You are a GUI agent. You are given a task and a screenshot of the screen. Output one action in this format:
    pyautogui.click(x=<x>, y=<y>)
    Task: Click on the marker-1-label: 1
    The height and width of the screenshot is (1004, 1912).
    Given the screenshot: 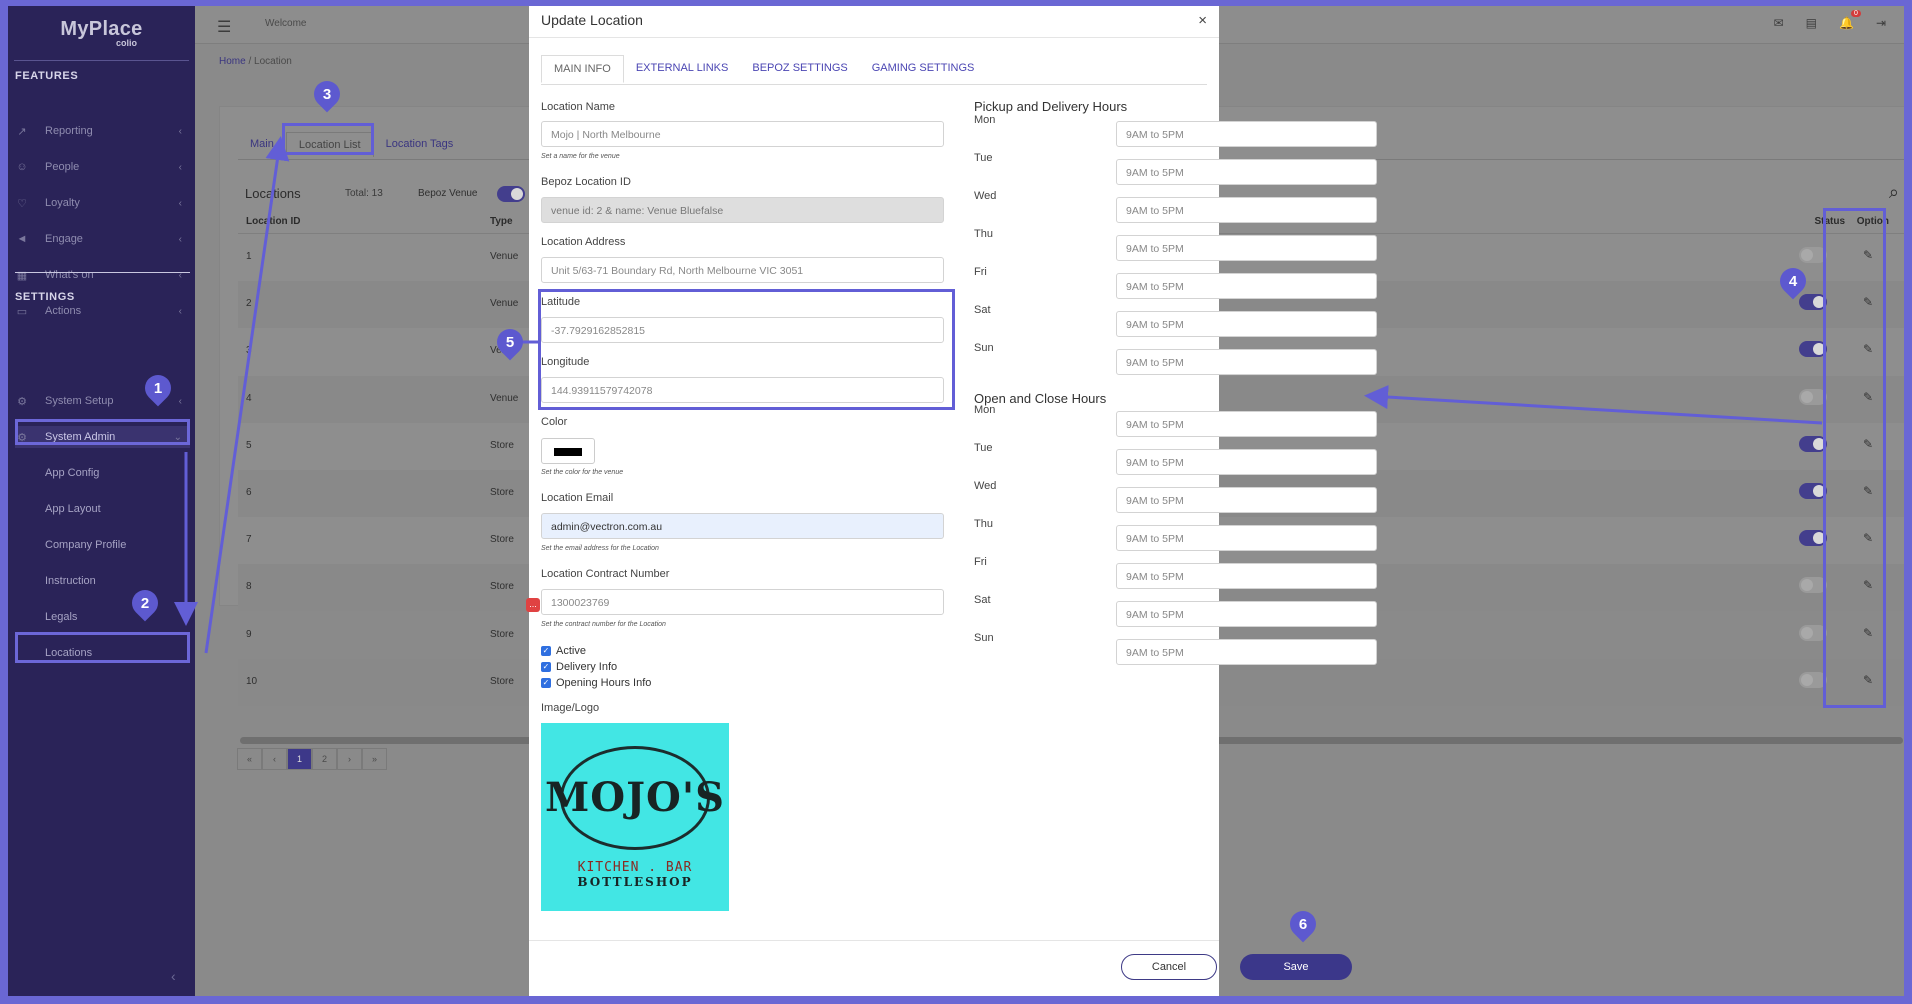 What is the action you would take?
    pyautogui.click(x=158, y=388)
    